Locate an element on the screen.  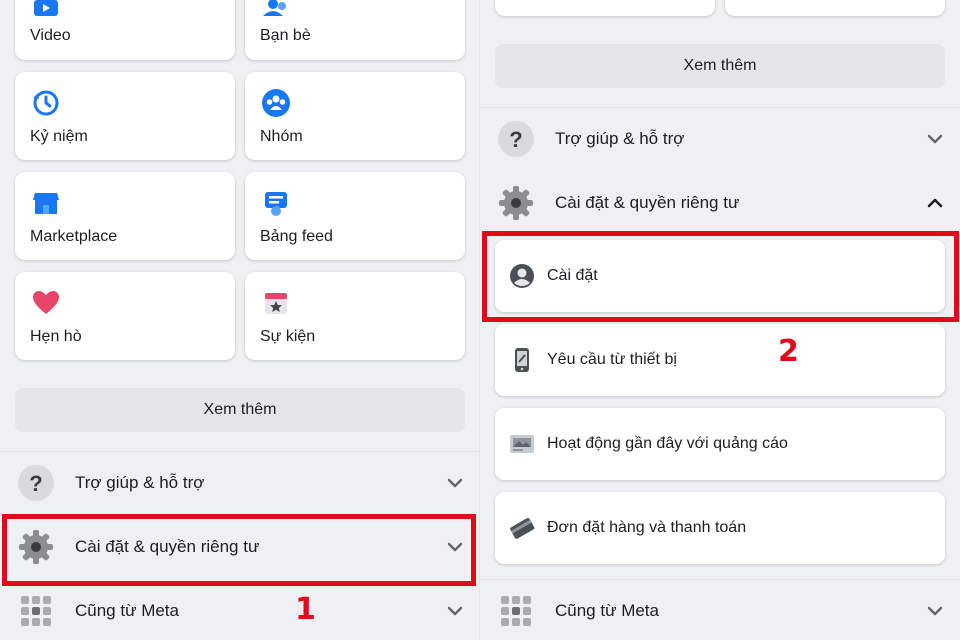
shortcut-label: Kỷ niệm is located at coordinates (59, 136).